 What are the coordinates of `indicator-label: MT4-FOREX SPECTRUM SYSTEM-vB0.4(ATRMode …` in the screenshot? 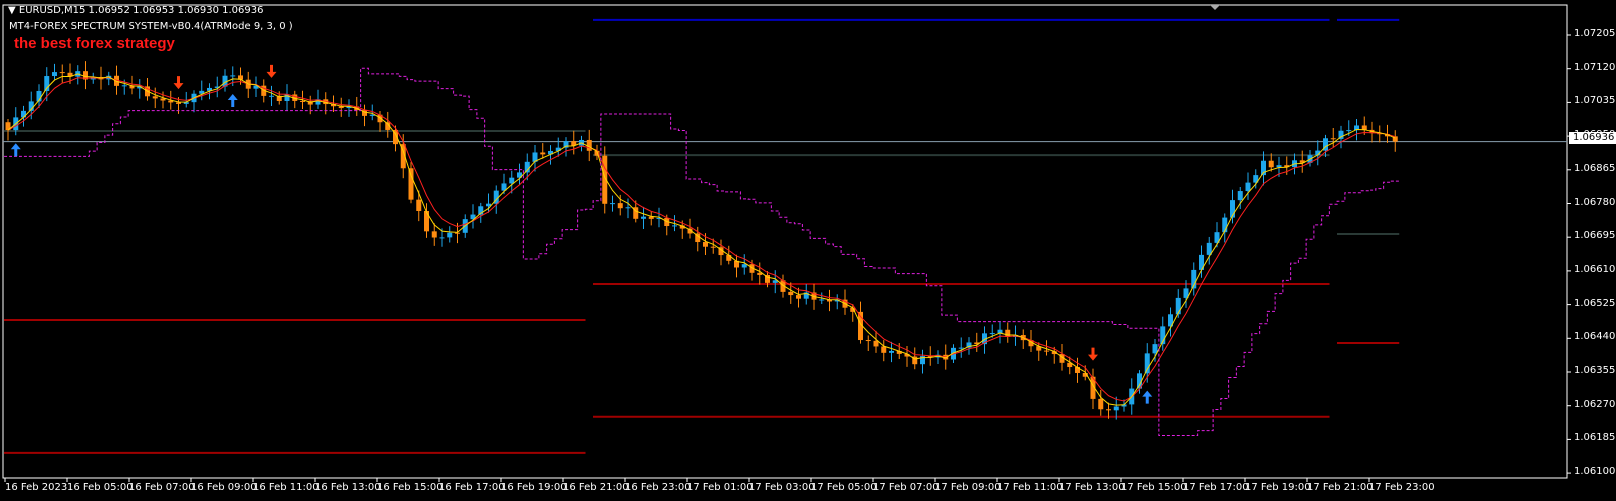 It's located at (151, 26).